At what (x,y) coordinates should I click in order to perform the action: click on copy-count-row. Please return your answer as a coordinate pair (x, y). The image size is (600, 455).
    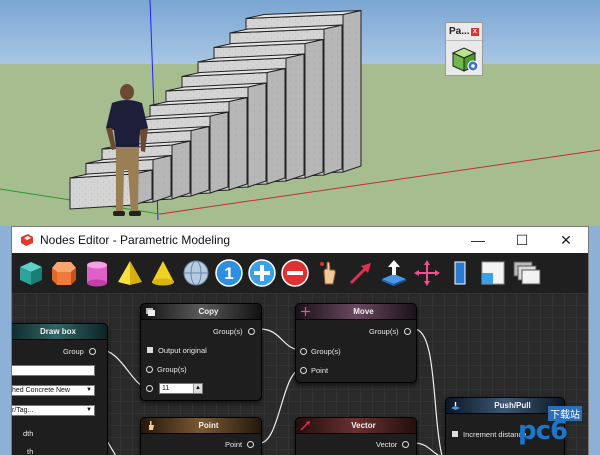
    Looking at the image, I should click on (149, 388).